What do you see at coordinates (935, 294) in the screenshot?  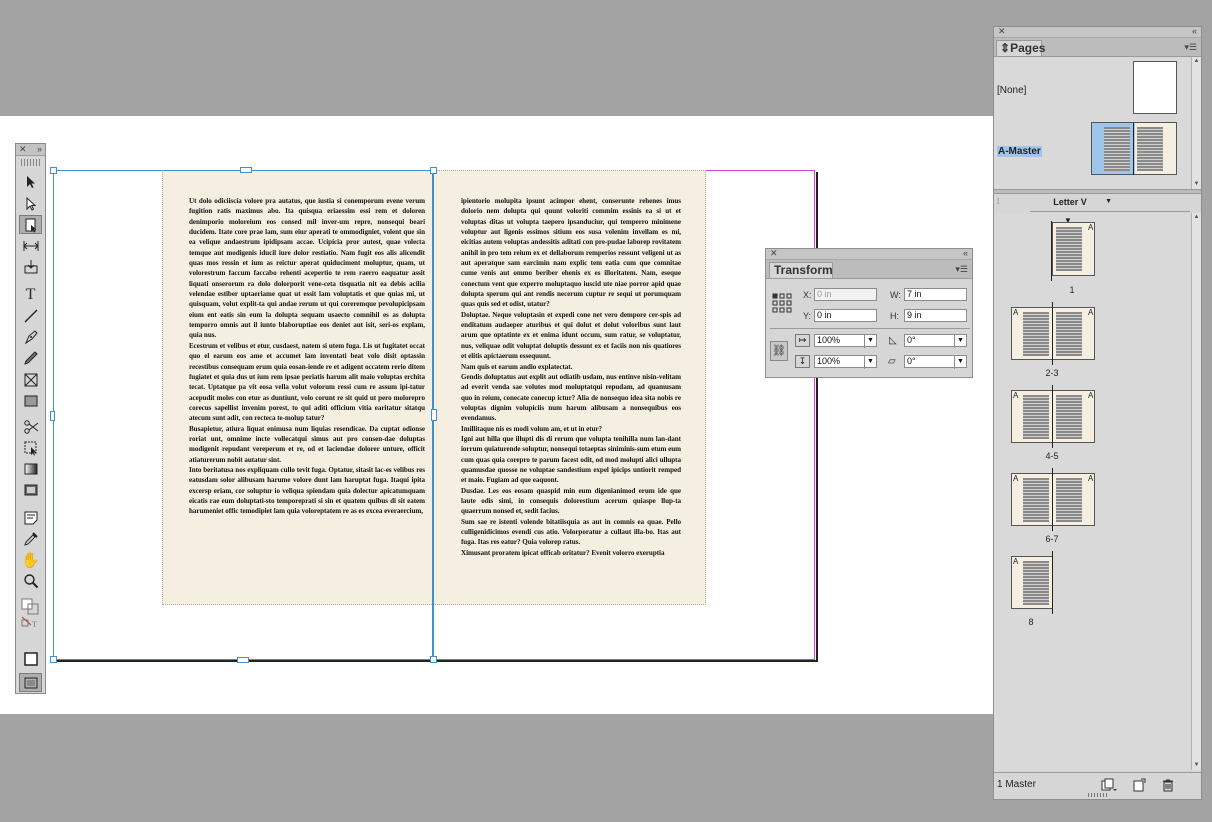 I see `w-field: 7 in` at bounding box center [935, 294].